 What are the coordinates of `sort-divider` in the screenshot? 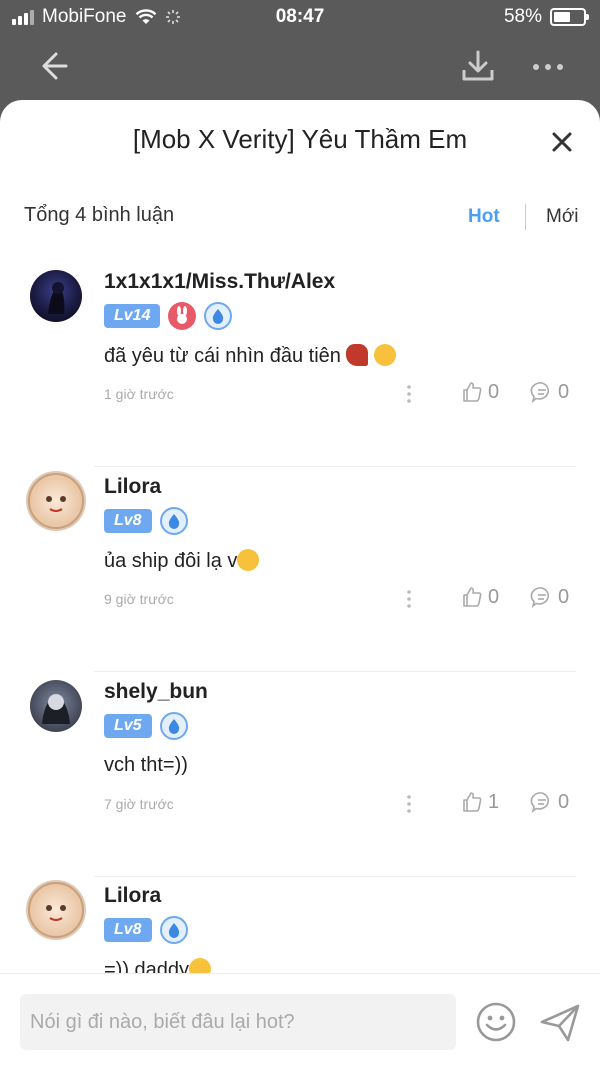 It's located at (525, 217).